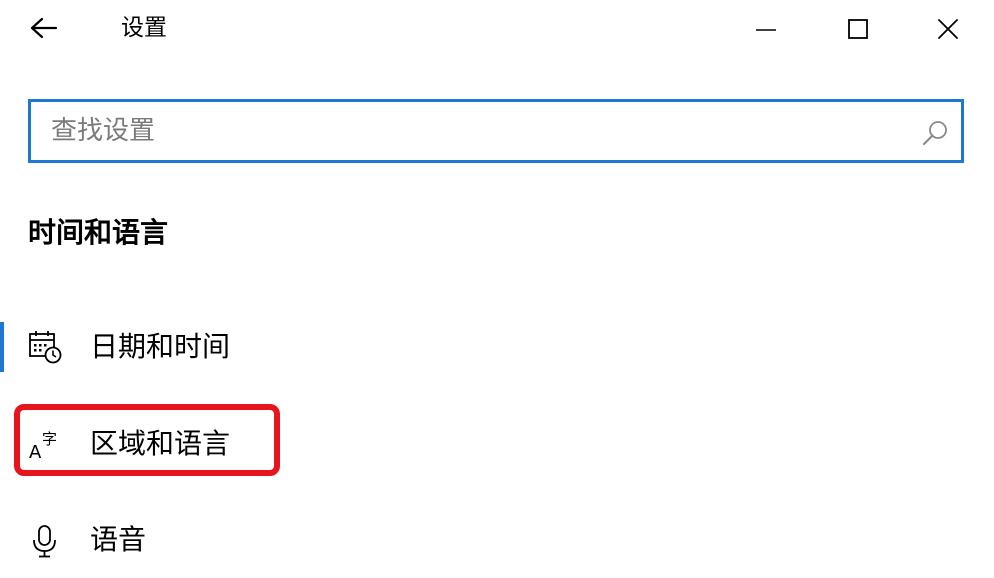 The image size is (994, 578). Describe the element at coordinates (35, 452) in the screenshot. I see `svg-text: A` at that location.